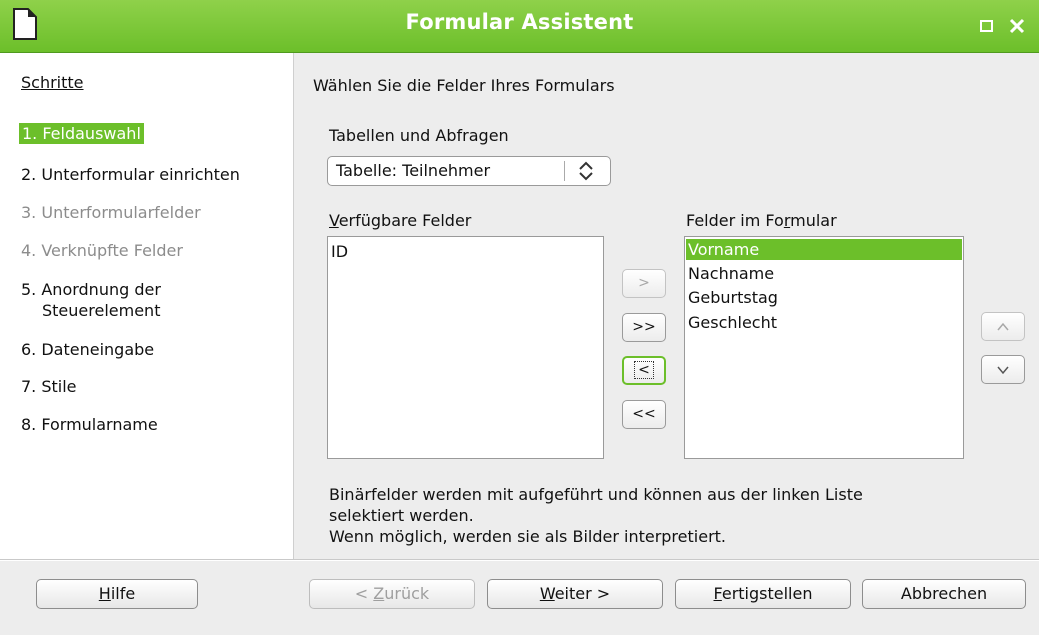 This screenshot has width=1039, height=635. Describe the element at coordinates (91, 289) in the screenshot. I see `step-control-arrangement-line1: 5. Anordnung der` at that location.